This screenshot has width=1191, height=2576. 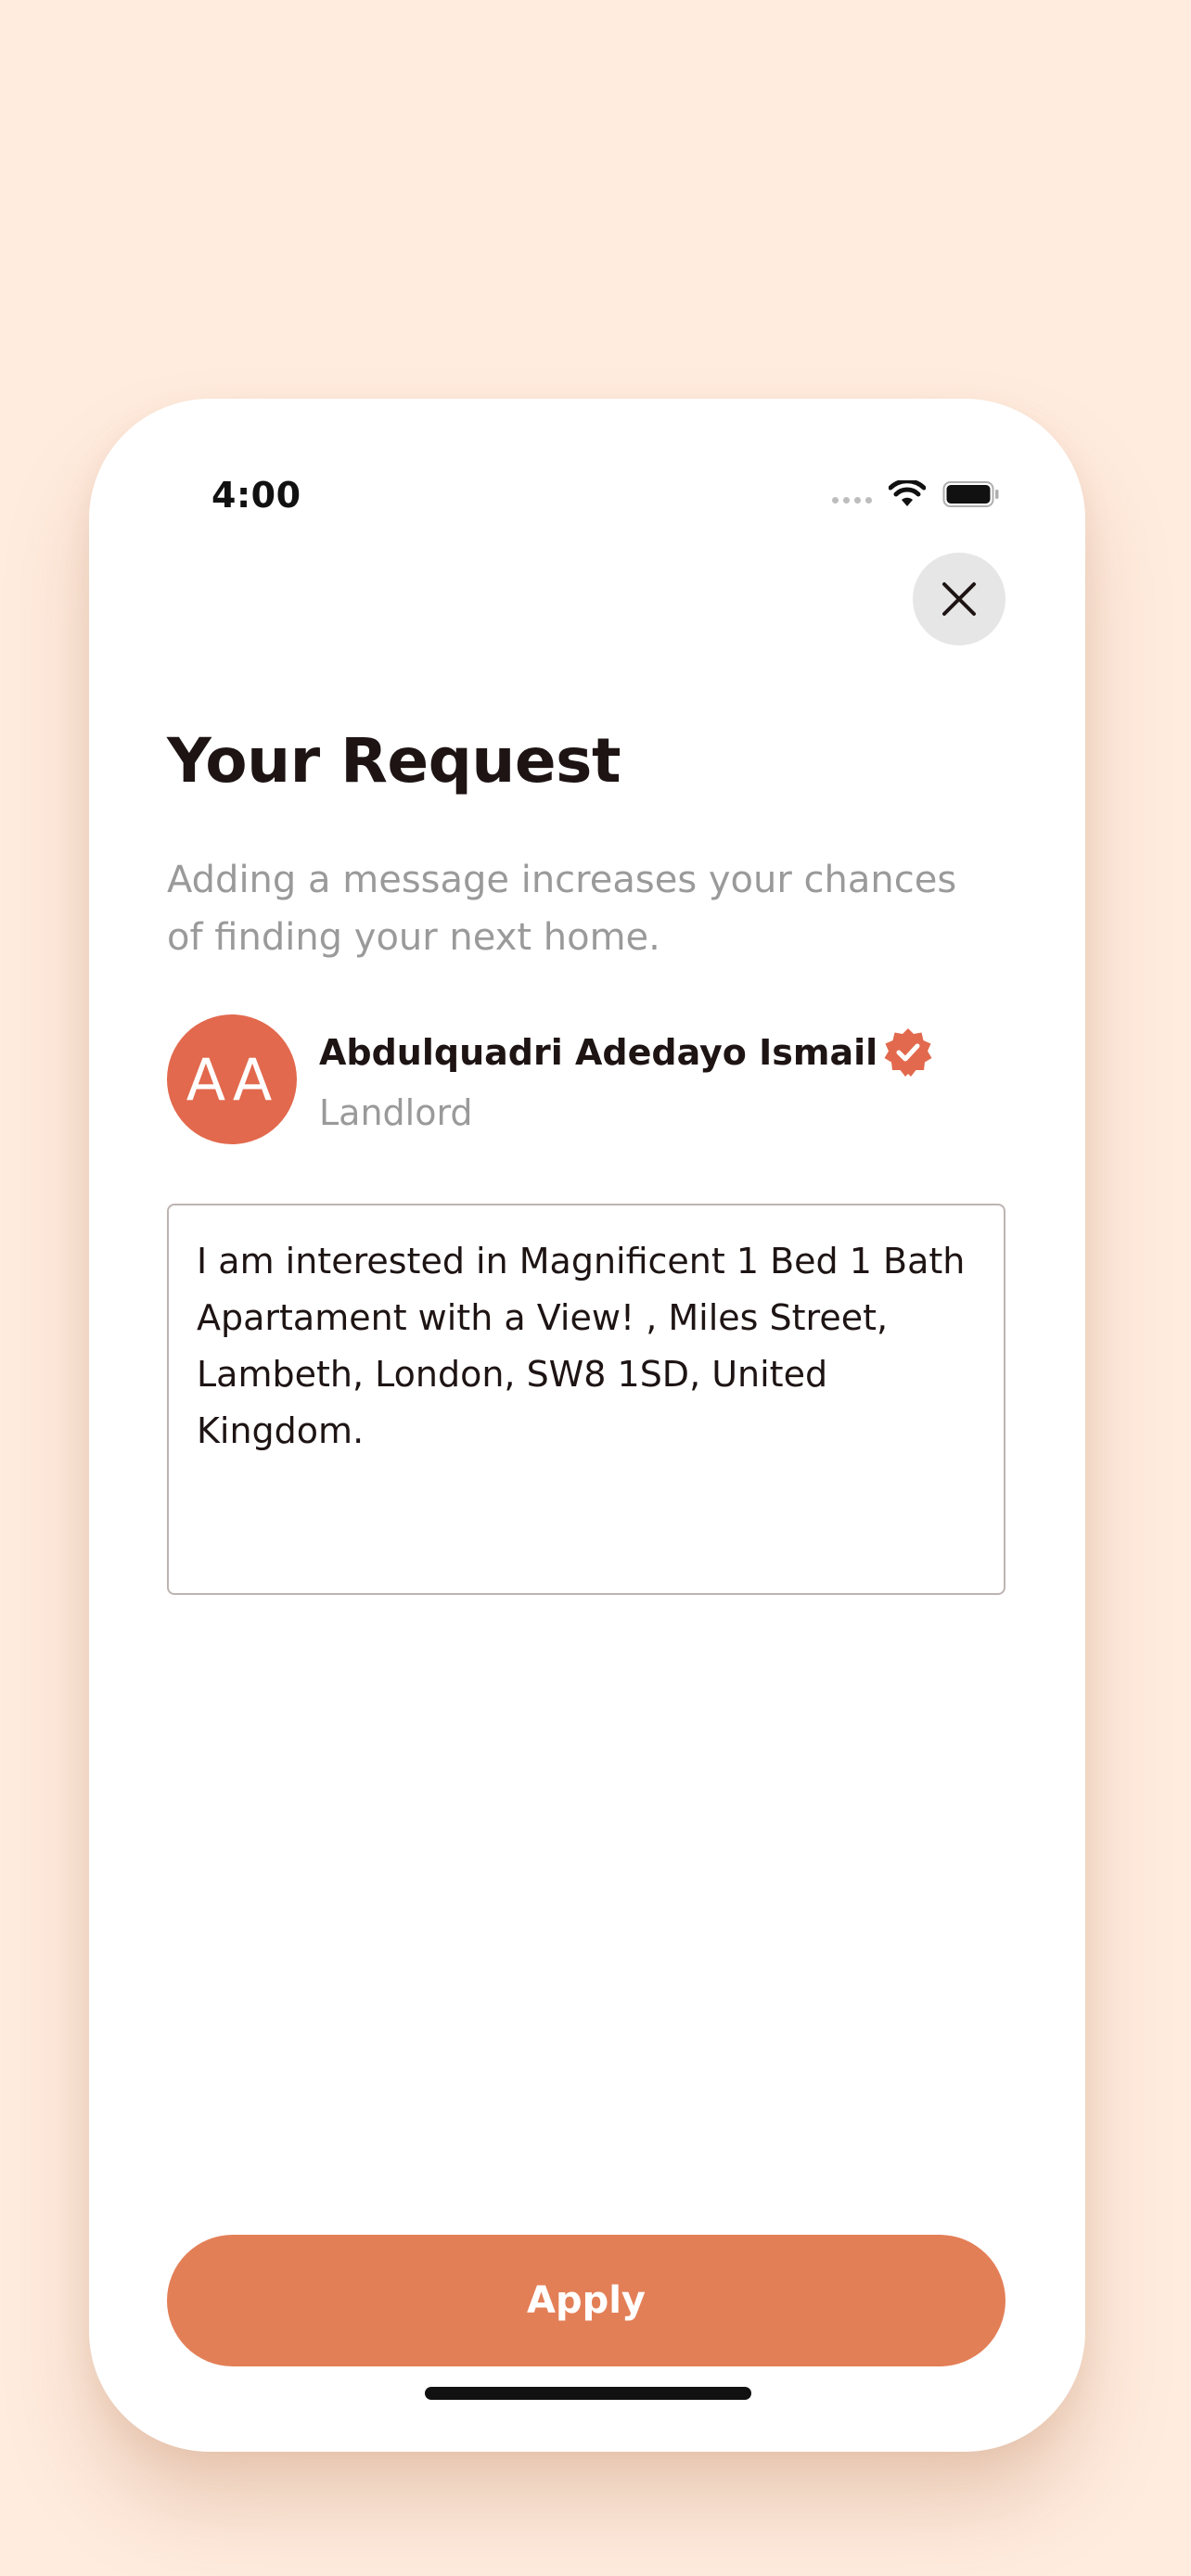 What do you see at coordinates (586, 2300) in the screenshot?
I see `apply-button: Apply` at bounding box center [586, 2300].